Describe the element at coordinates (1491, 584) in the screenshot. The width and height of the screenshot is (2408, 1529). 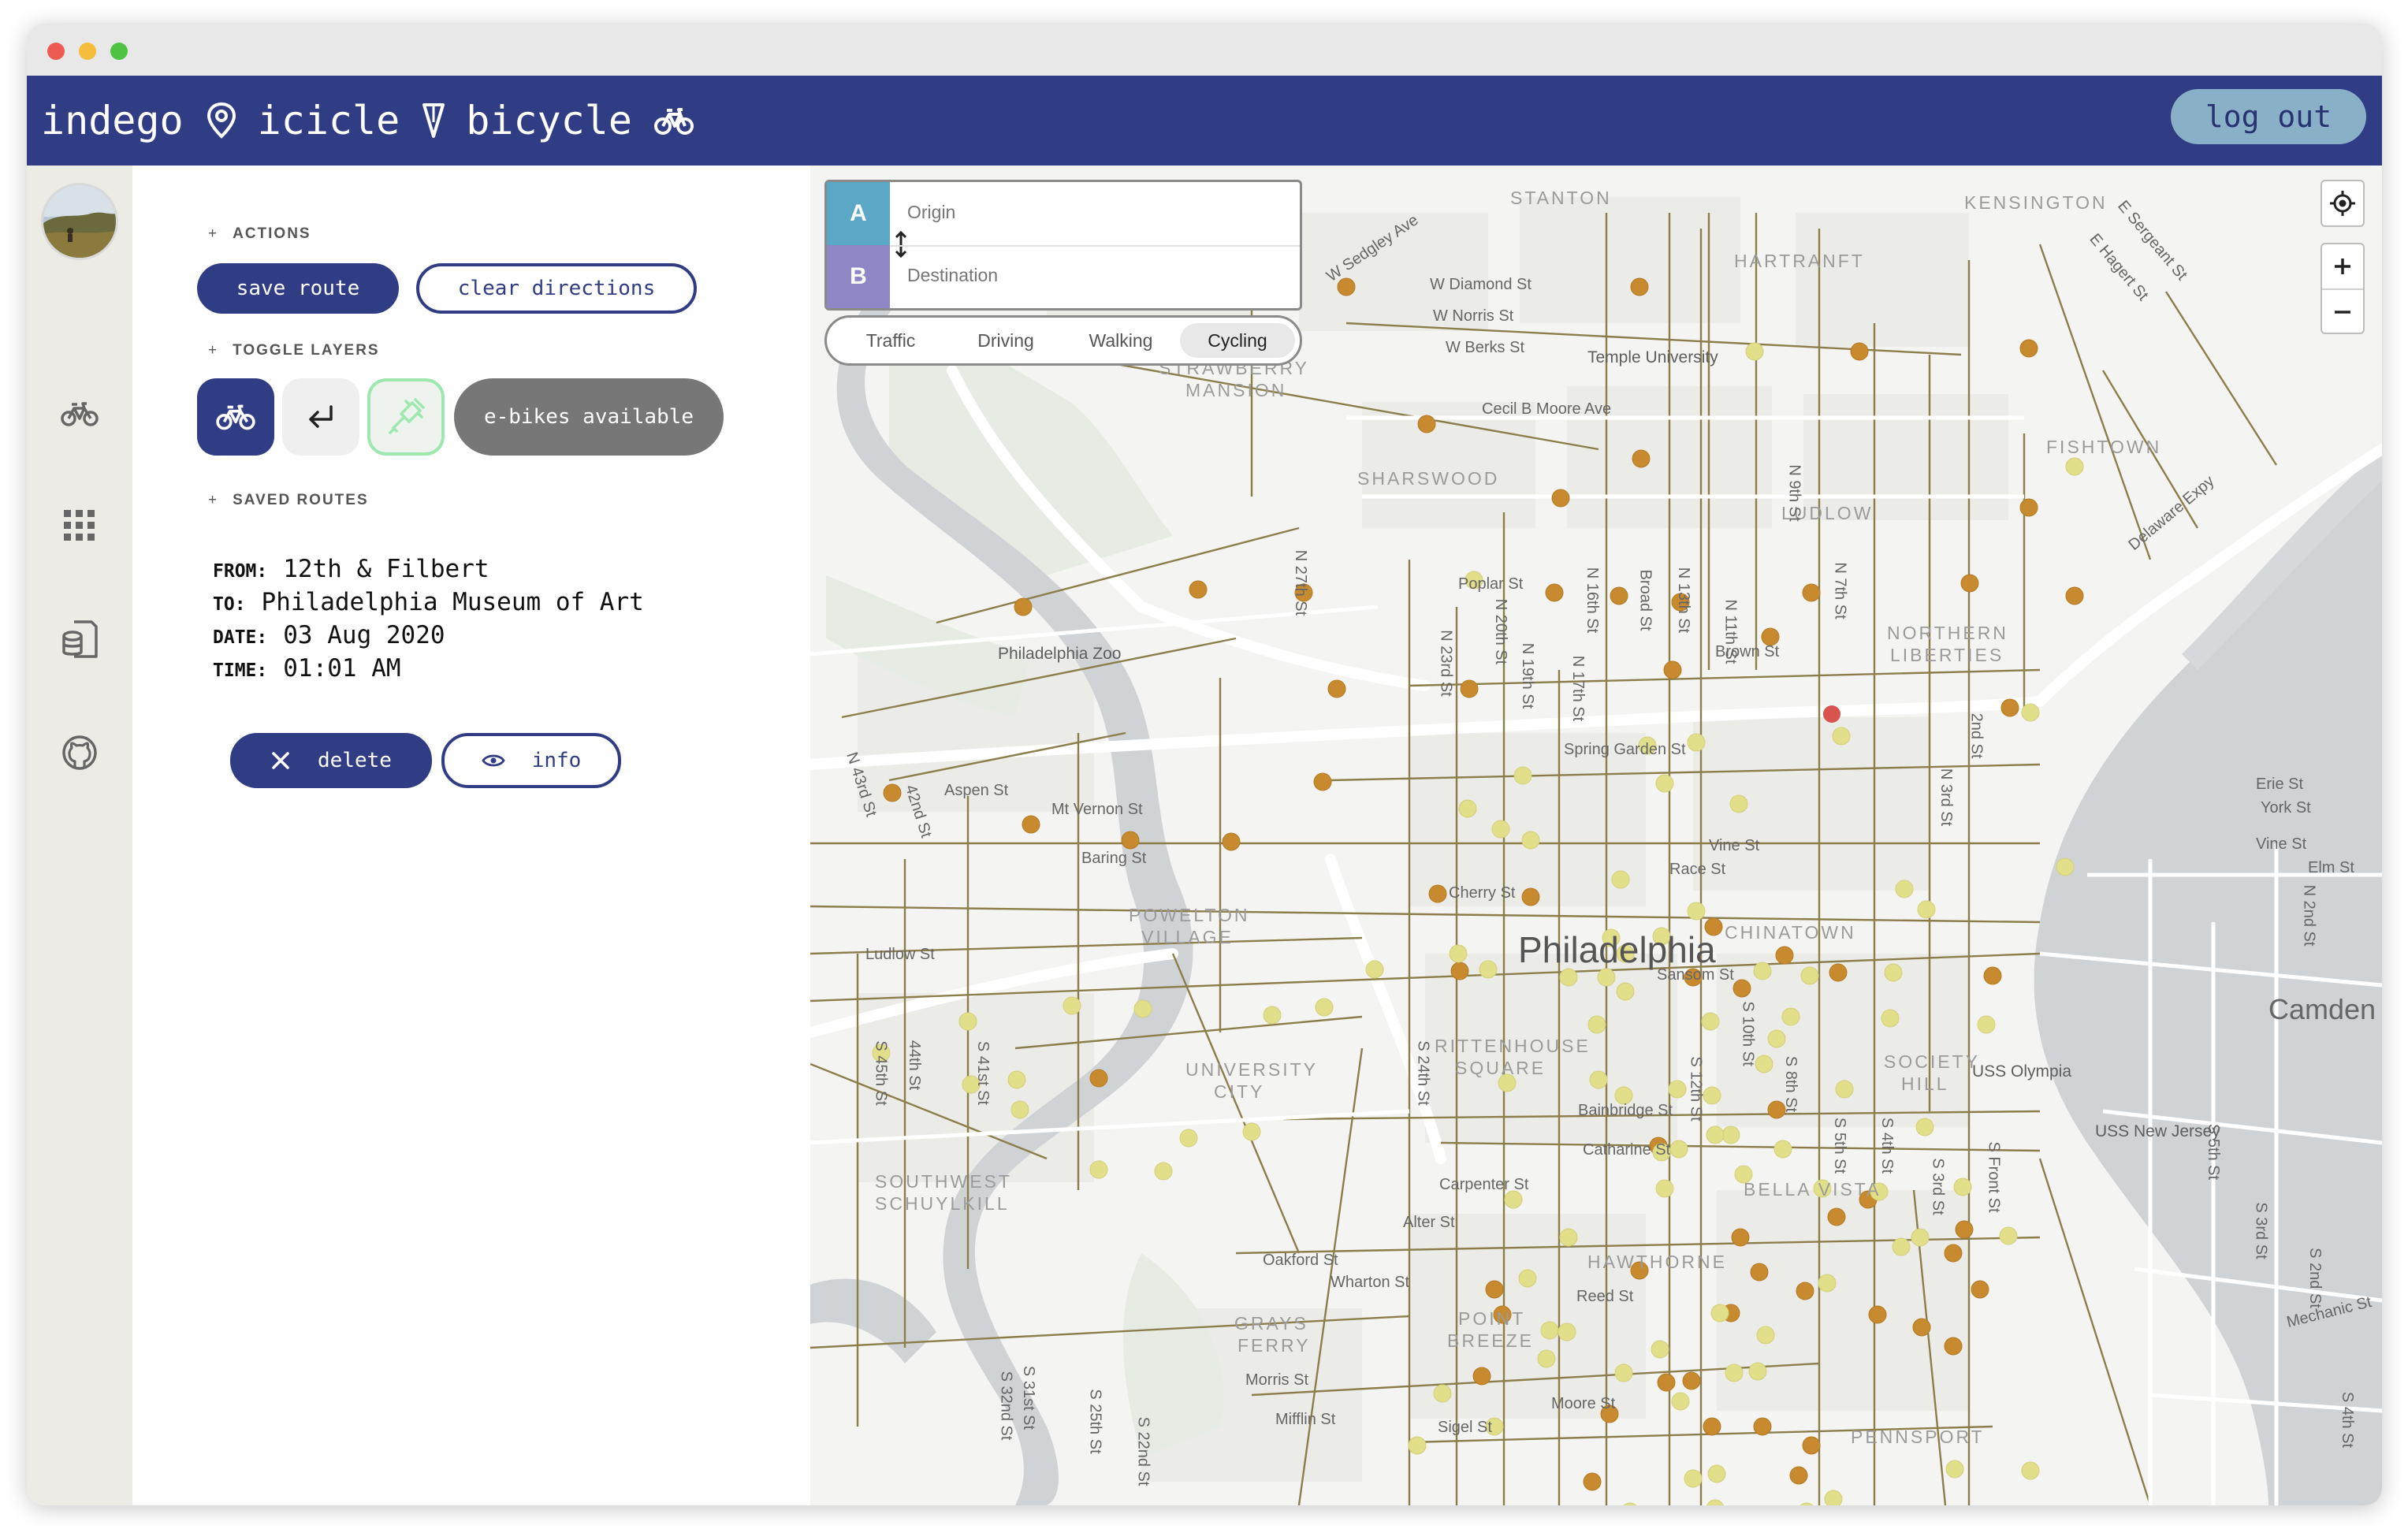
I see `map-street-poplar: Poplar St` at that location.